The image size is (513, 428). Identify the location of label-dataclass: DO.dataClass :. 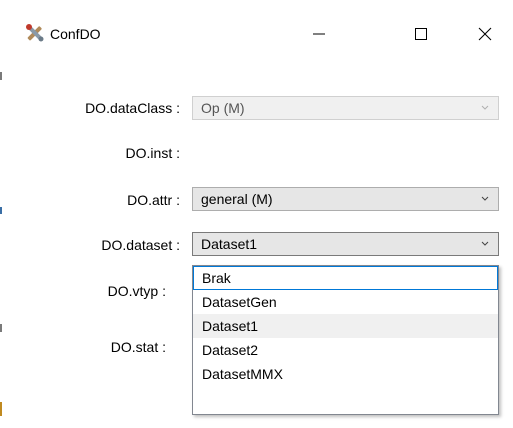
(132, 108).